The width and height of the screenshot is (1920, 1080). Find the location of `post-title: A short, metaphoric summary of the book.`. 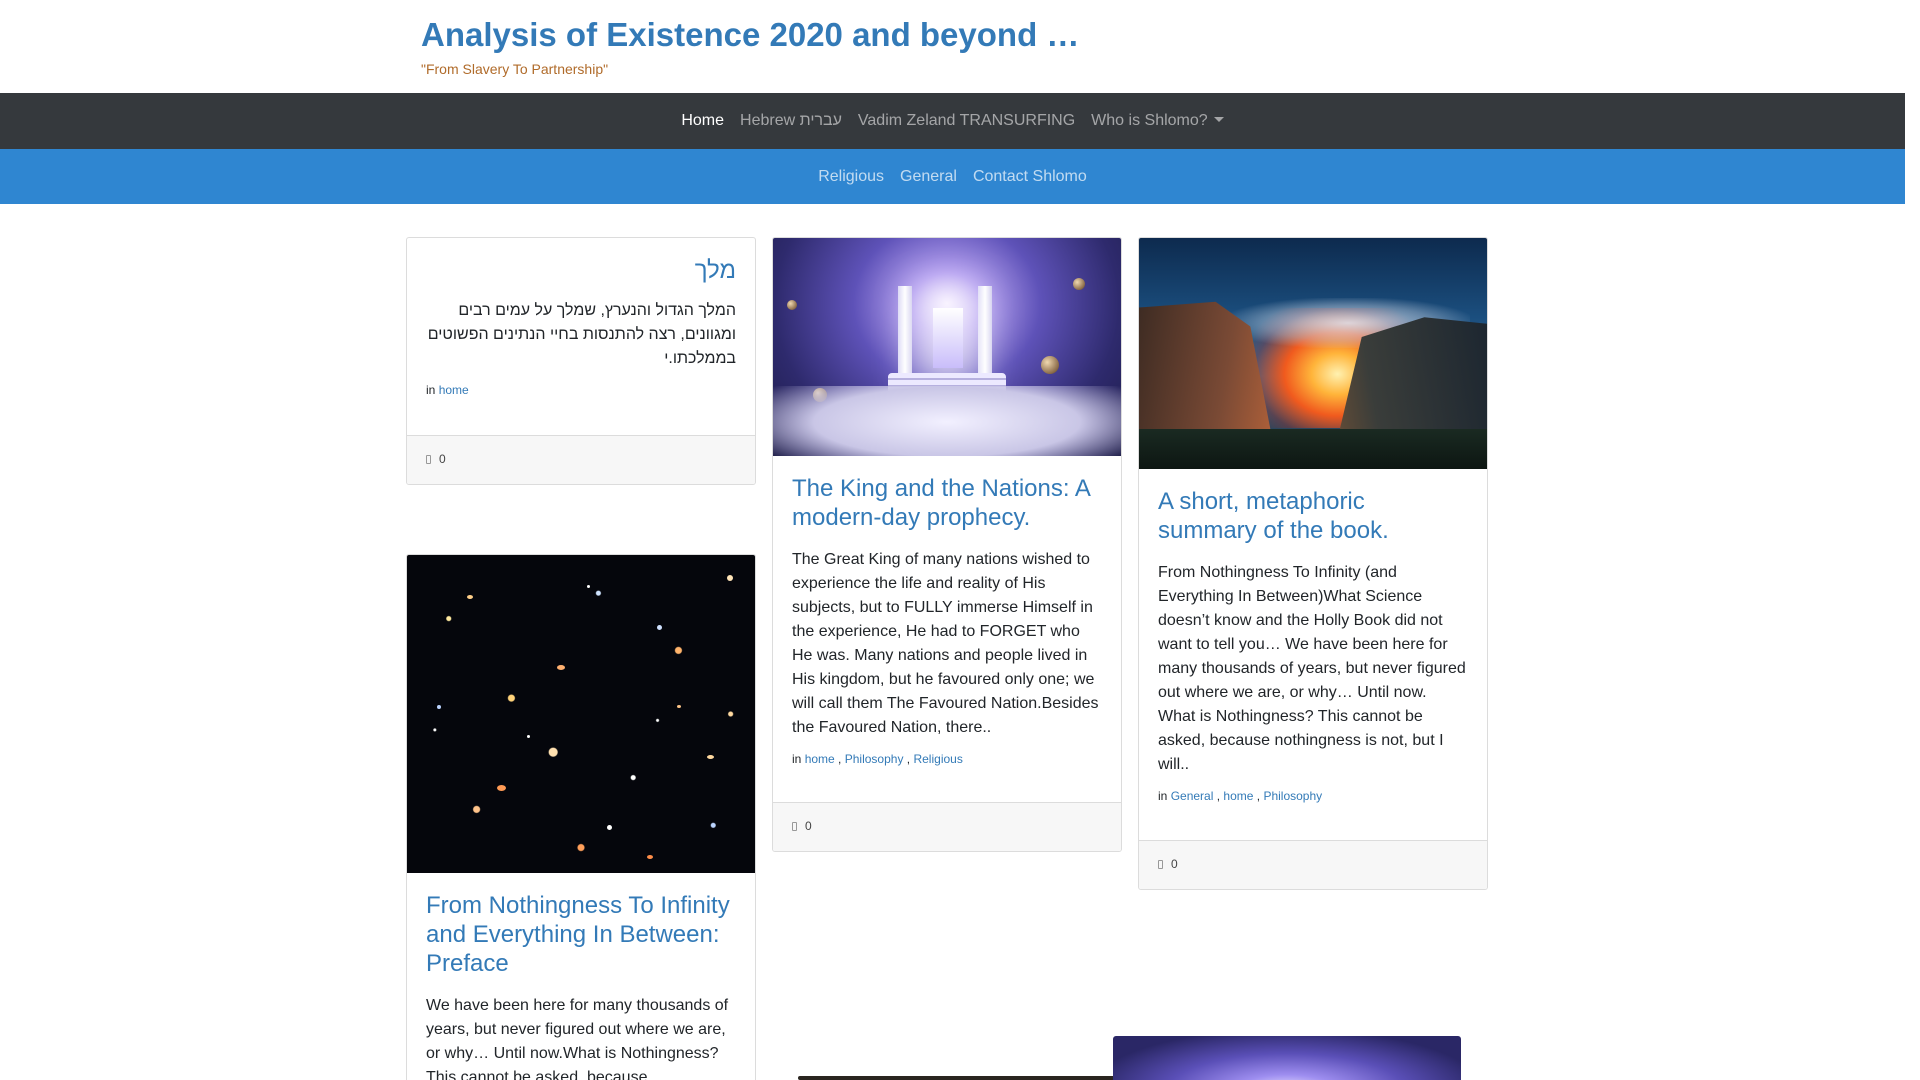

post-title: A short, metaphoric summary of the book. is located at coordinates (1313, 516).